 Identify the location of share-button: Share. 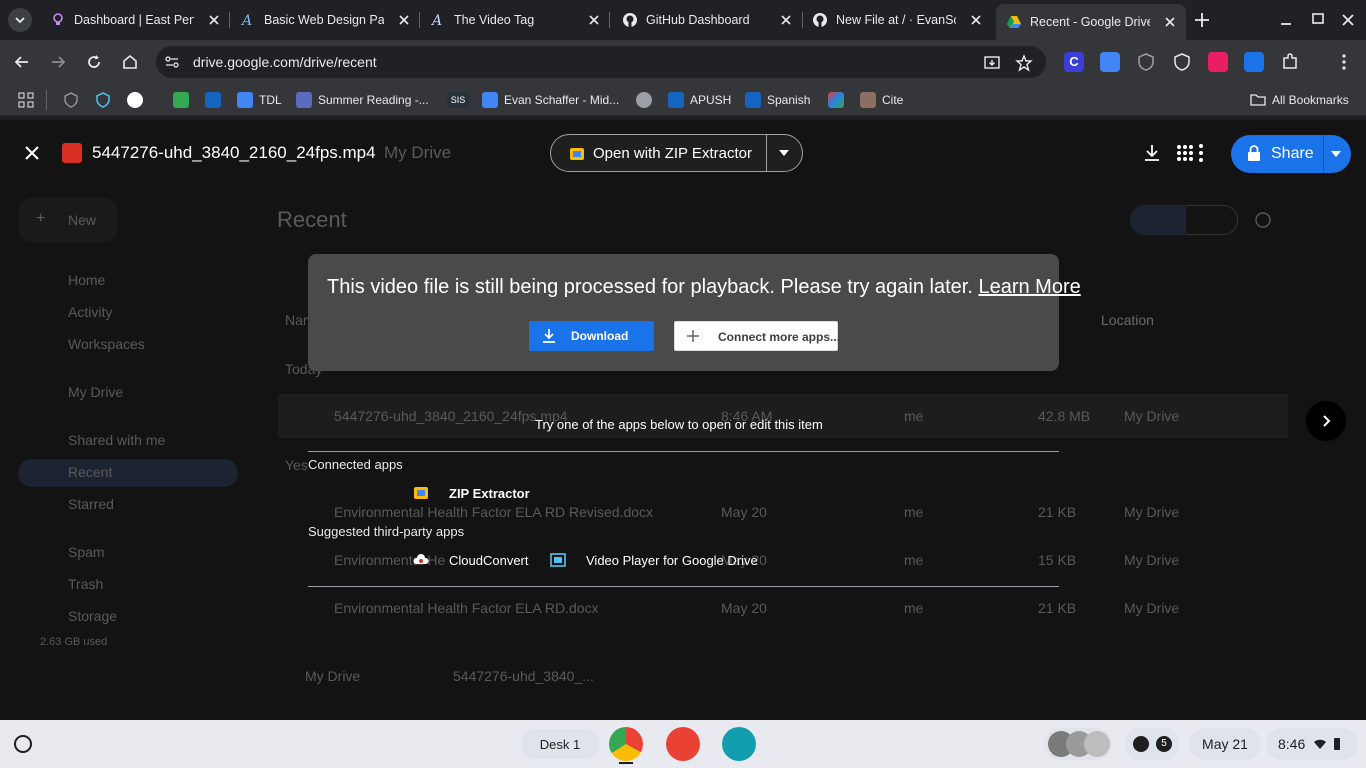
(1291, 154).